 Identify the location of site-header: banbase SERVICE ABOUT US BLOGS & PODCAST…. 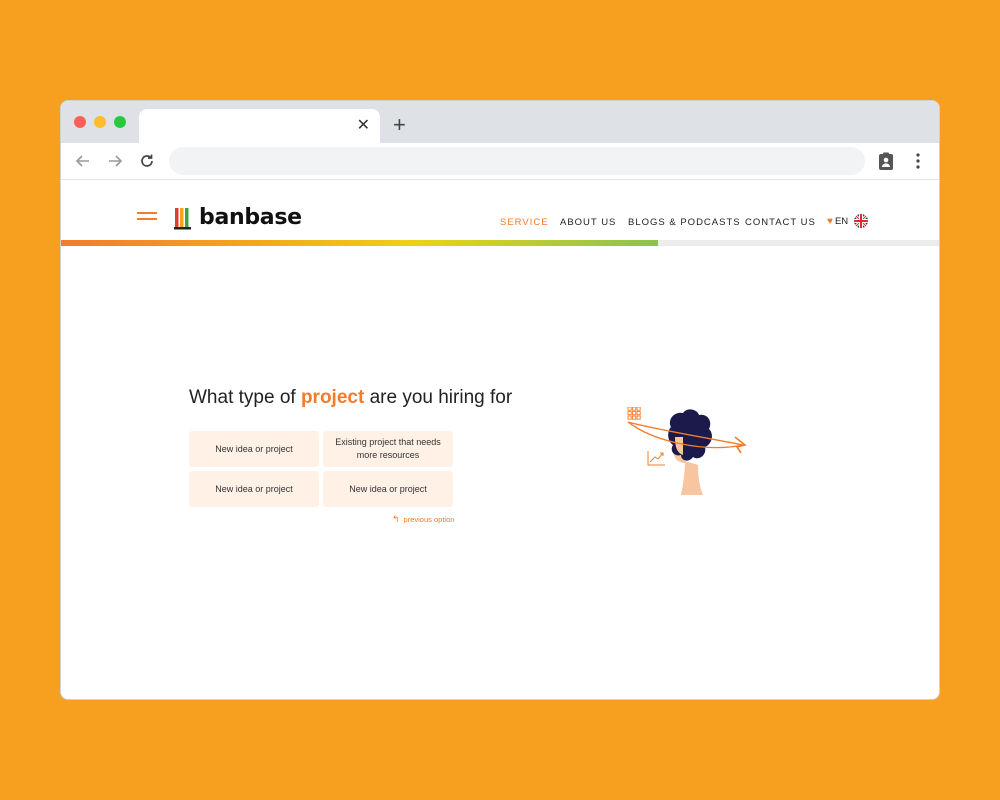
(500, 214).